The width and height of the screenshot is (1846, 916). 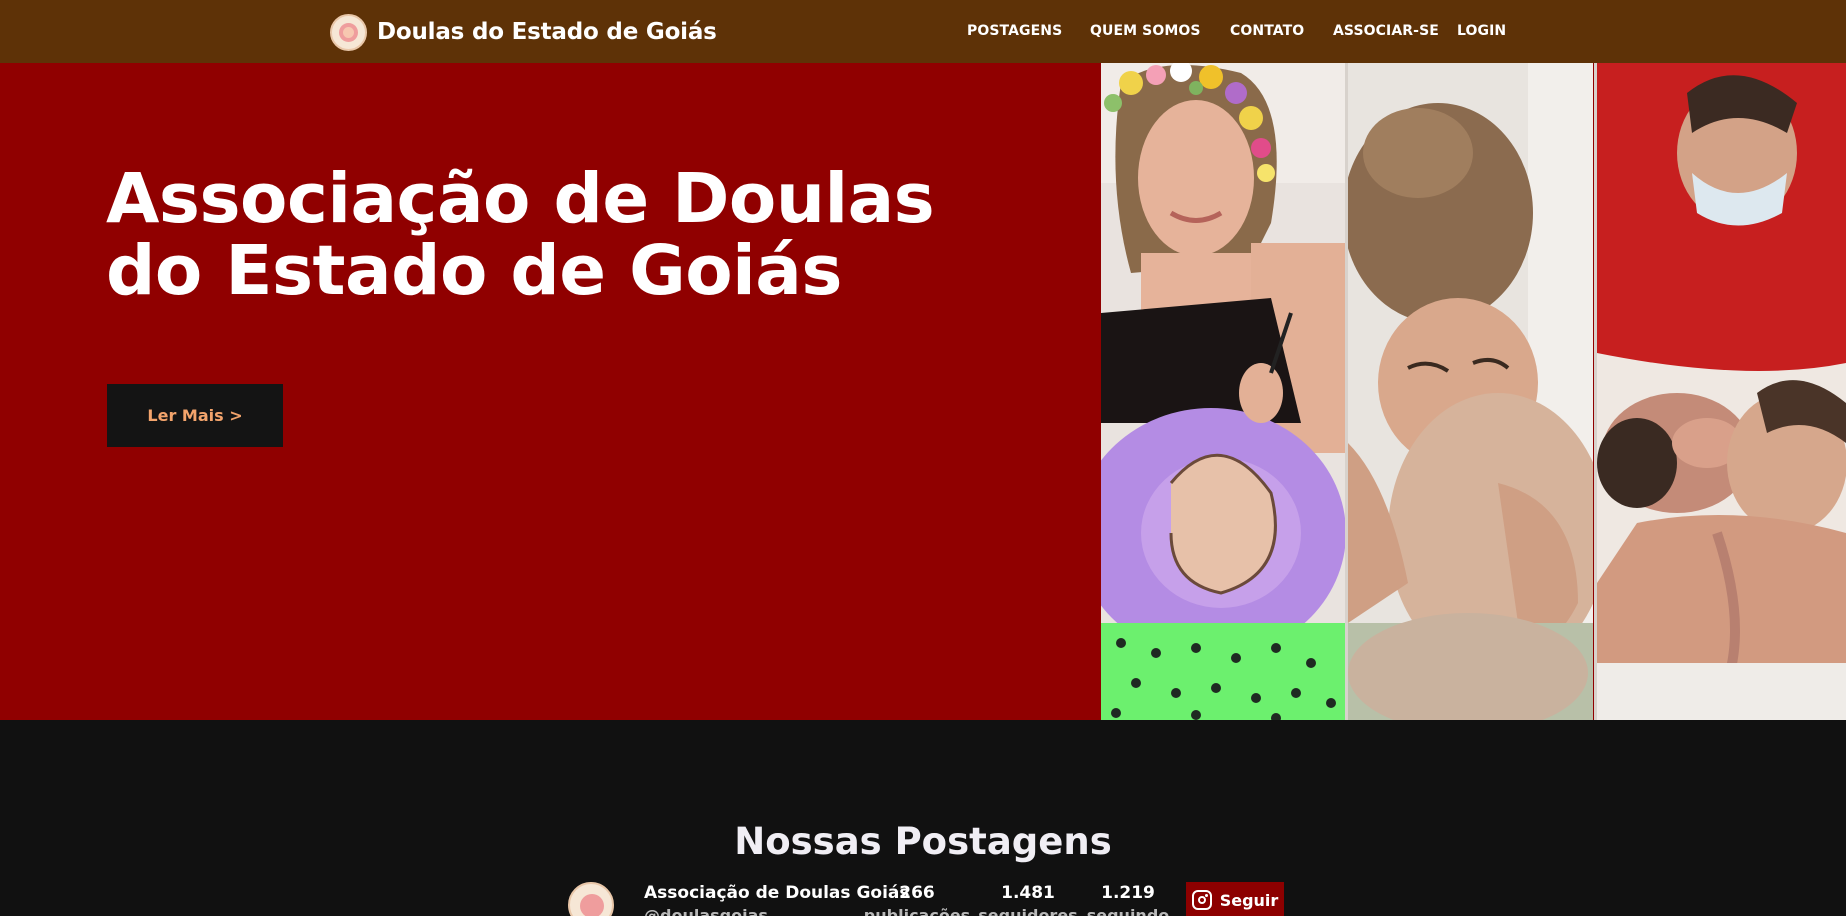 I want to click on instagram-following-label: seguindo, so click(x=1128, y=911).